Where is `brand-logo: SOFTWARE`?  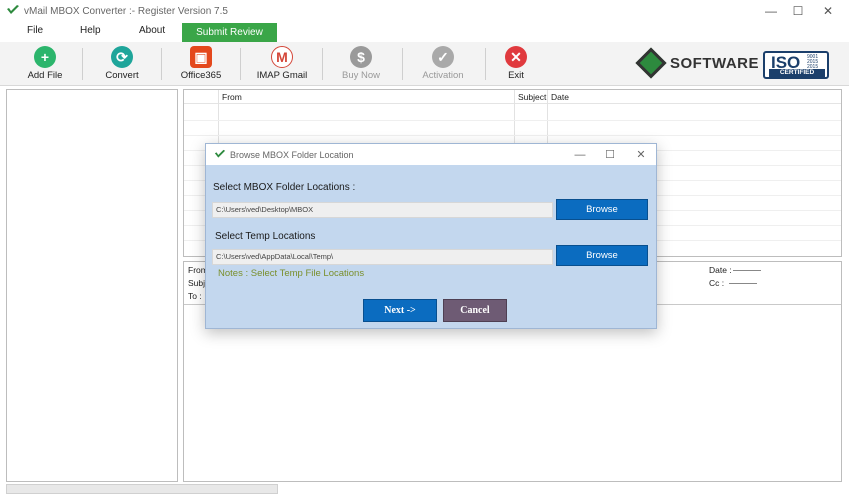
brand-logo: SOFTWARE is located at coordinates (697, 63).